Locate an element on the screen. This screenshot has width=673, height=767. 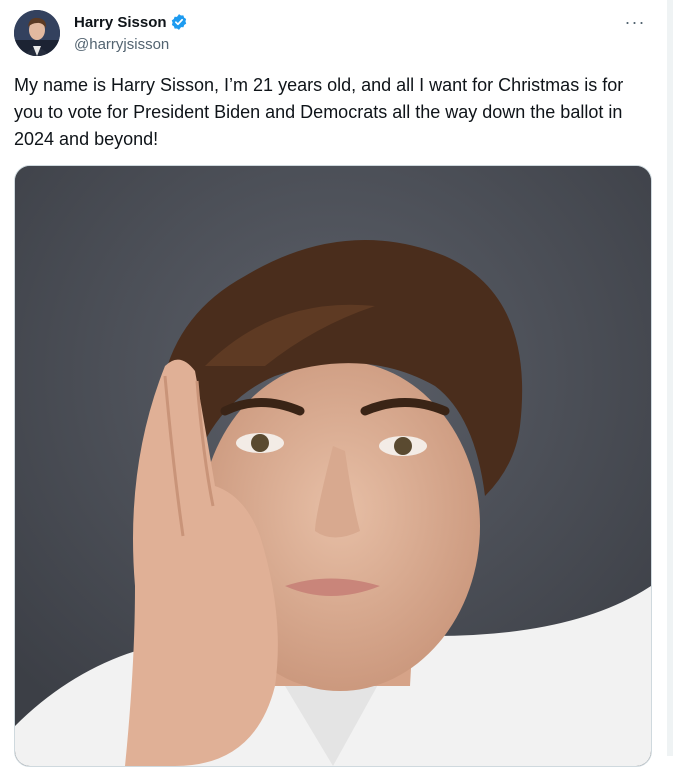
more-dots-icon: ··· is located at coordinates (635, 22).